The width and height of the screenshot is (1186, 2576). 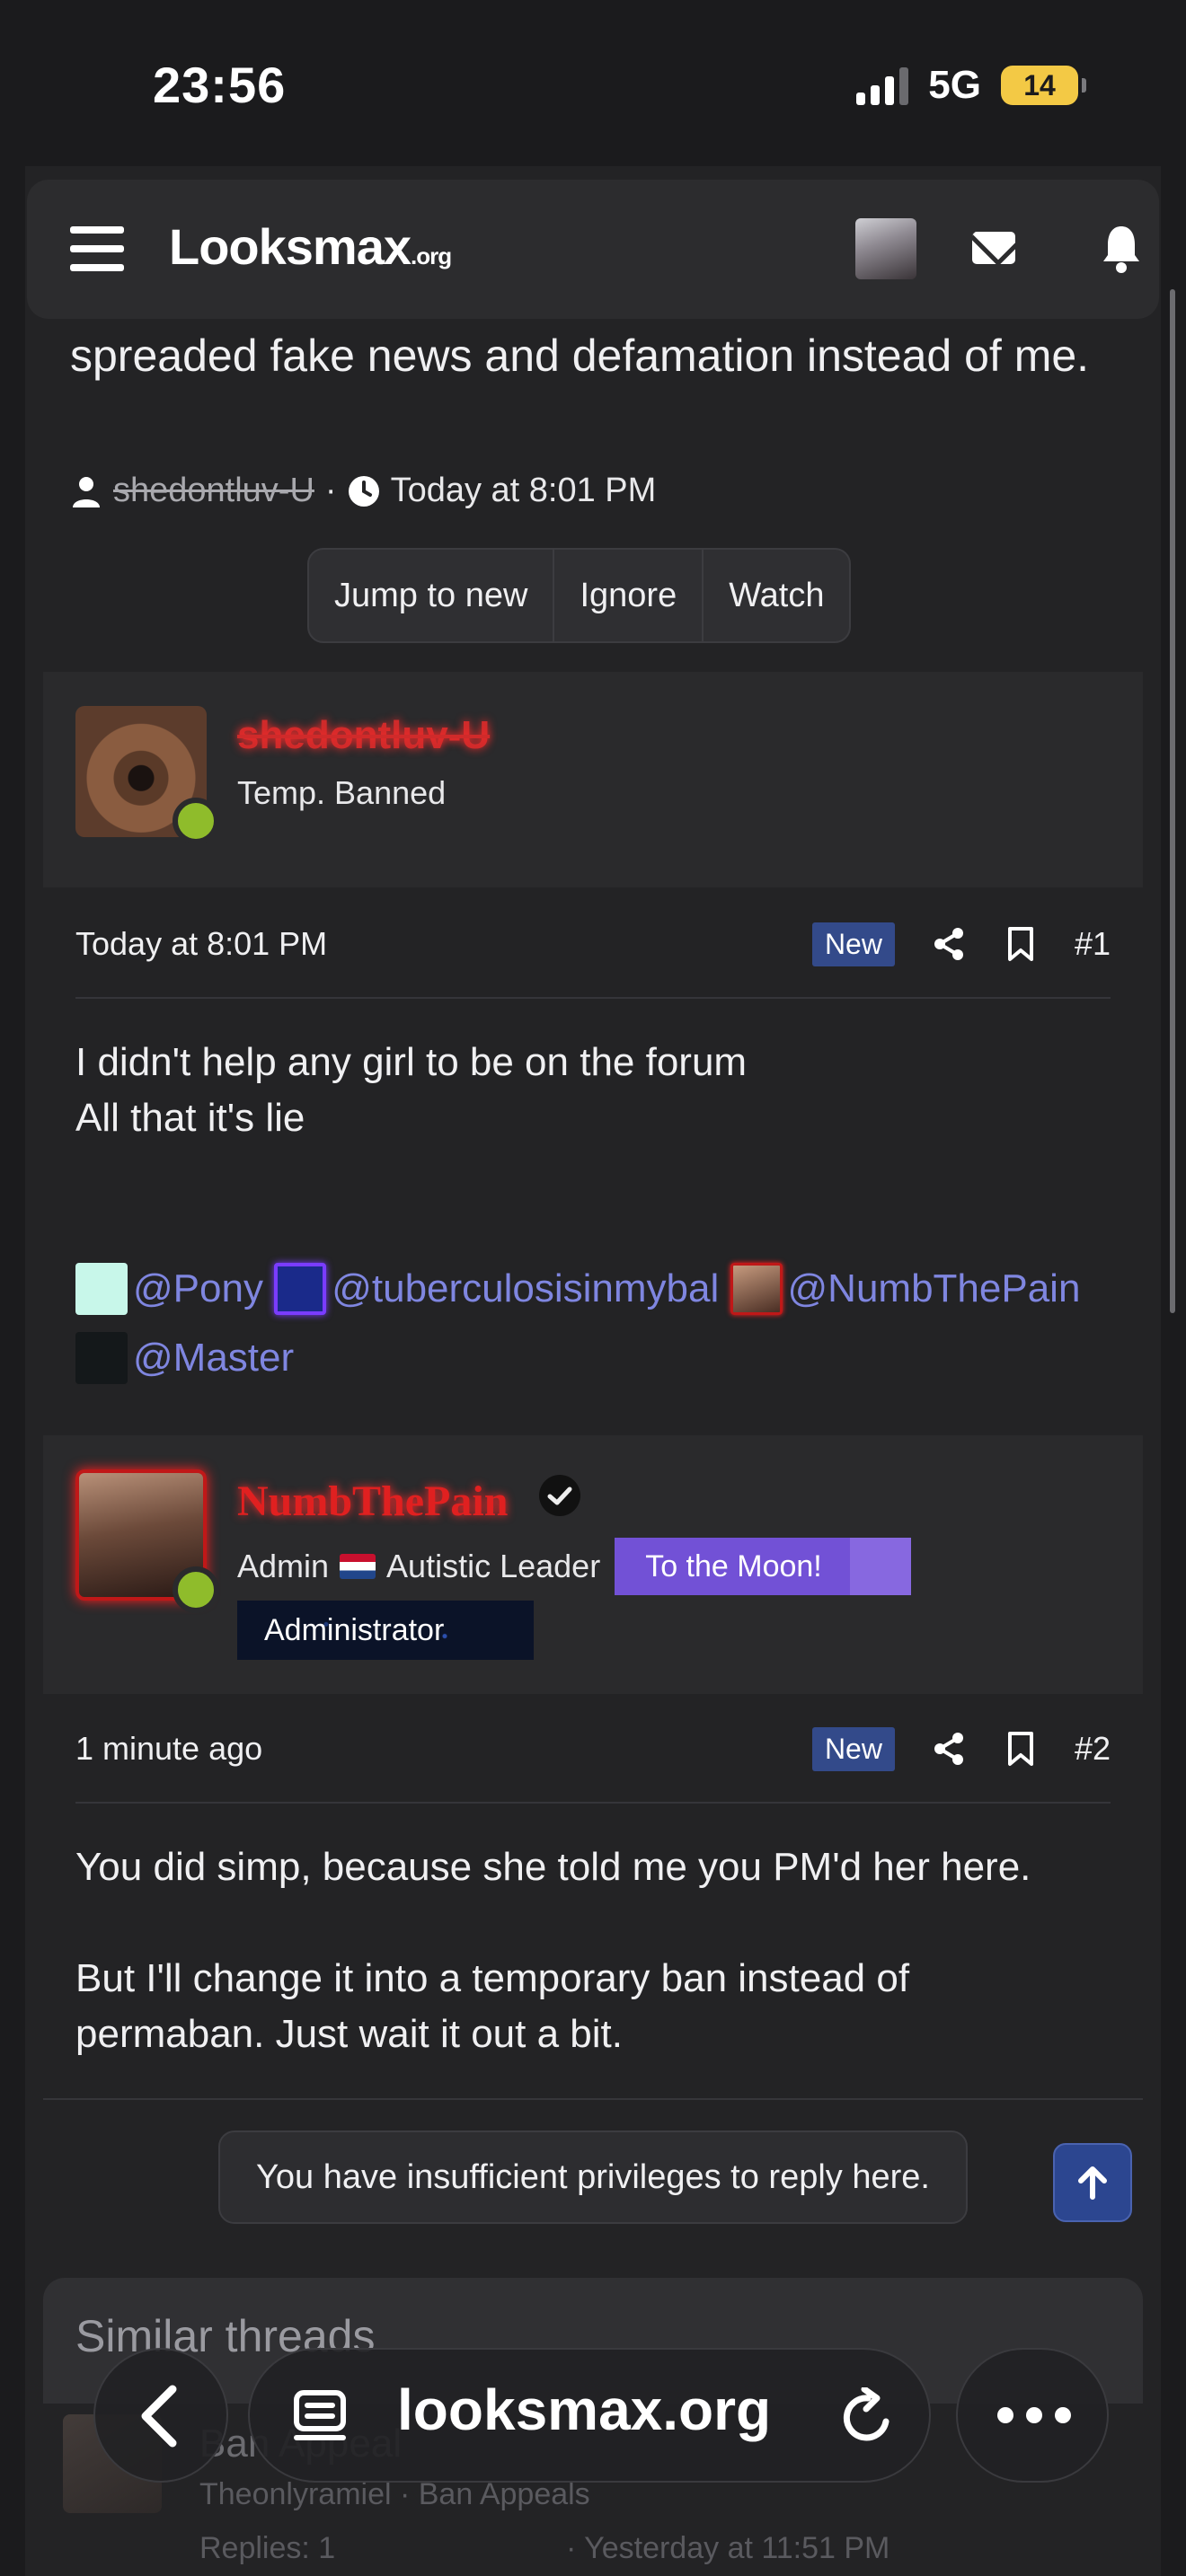 What do you see at coordinates (267, 2548) in the screenshot?
I see `similar-thread-replies: Replies: 1` at bounding box center [267, 2548].